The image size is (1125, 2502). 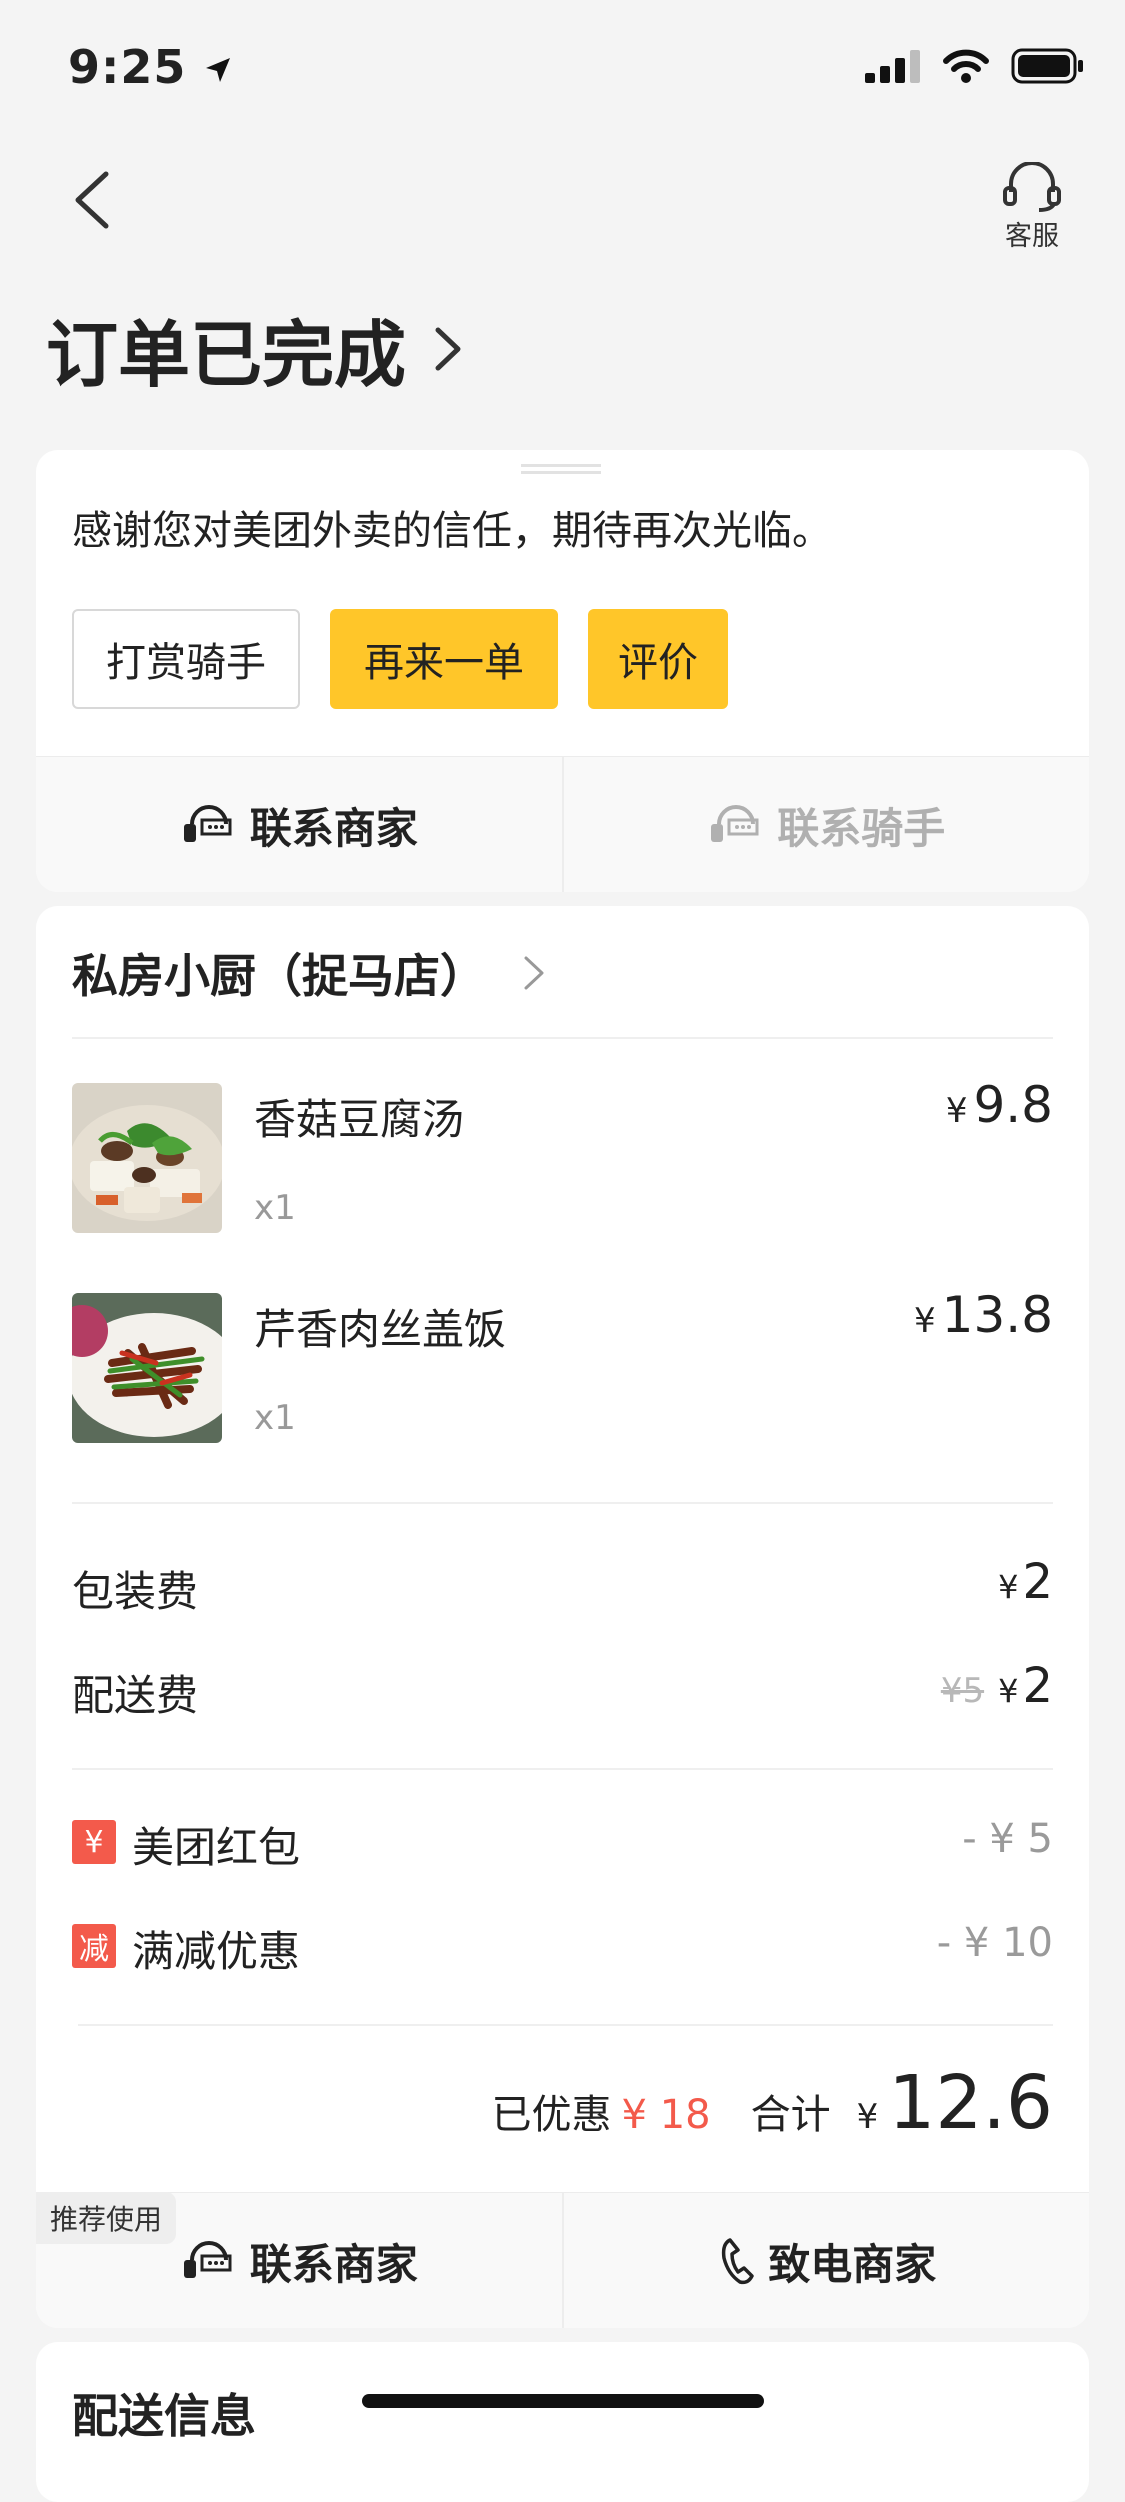 I want to click on status-icons, so click(x=975, y=66).